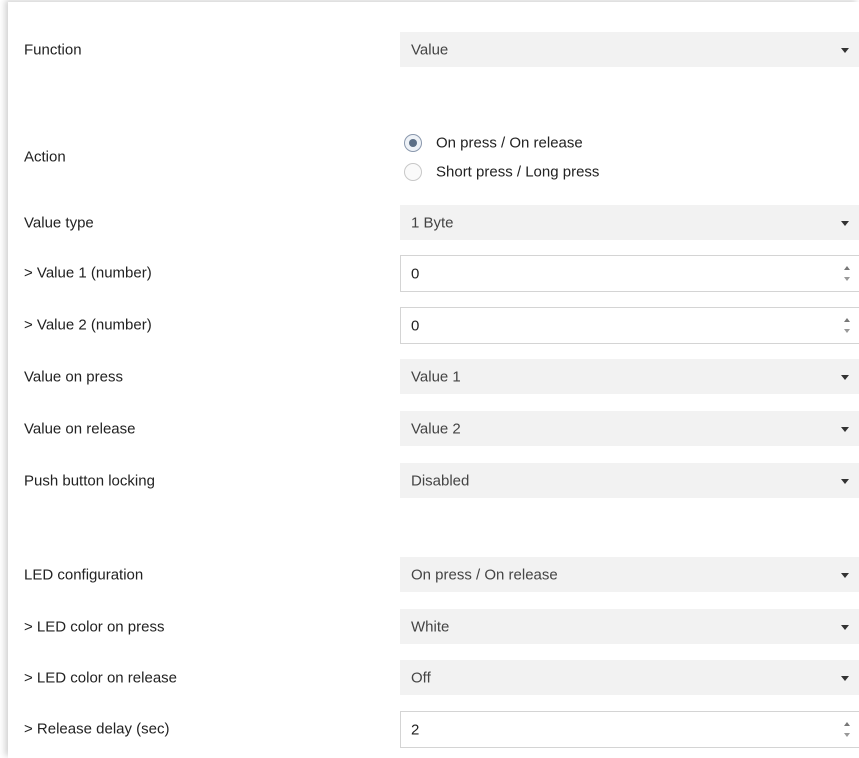 Image resolution: width=859 pixels, height=758 pixels. I want to click on value-on-release-value: Value 2, so click(436, 428).